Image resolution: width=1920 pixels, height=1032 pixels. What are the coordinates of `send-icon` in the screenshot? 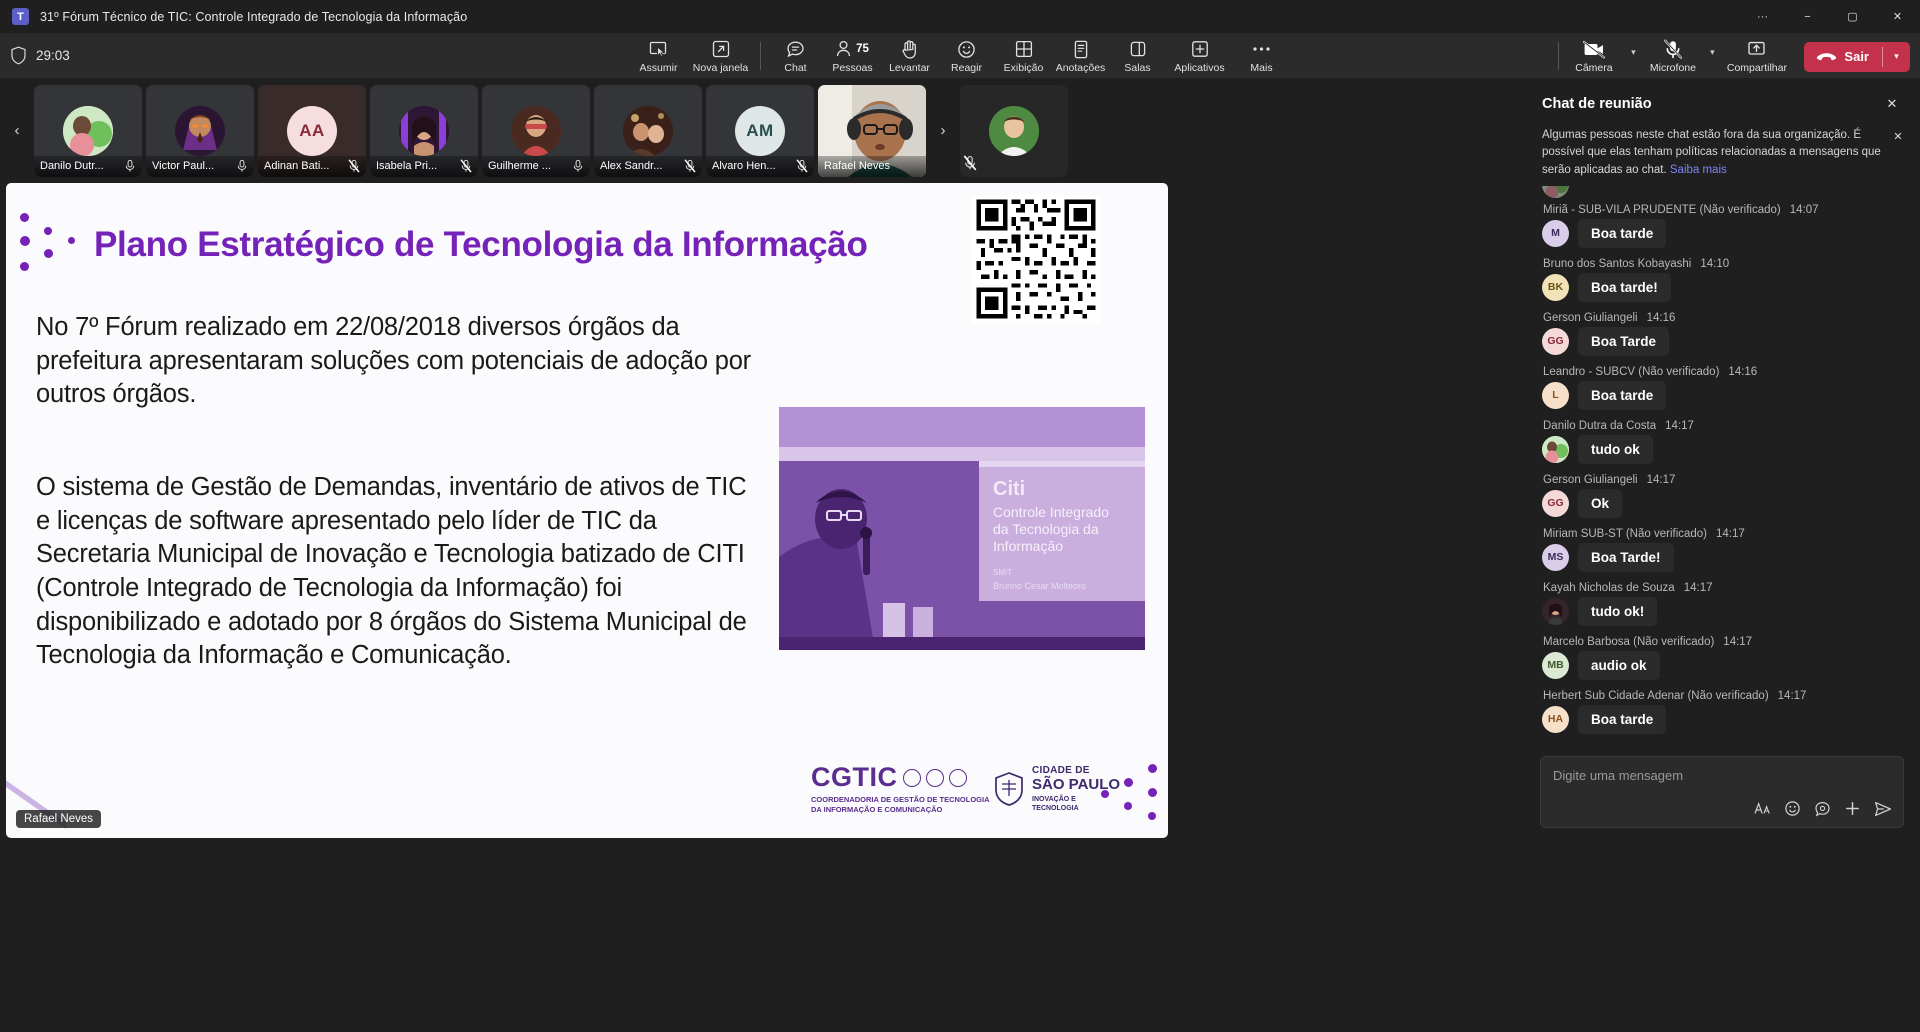 It's located at (1882, 808).